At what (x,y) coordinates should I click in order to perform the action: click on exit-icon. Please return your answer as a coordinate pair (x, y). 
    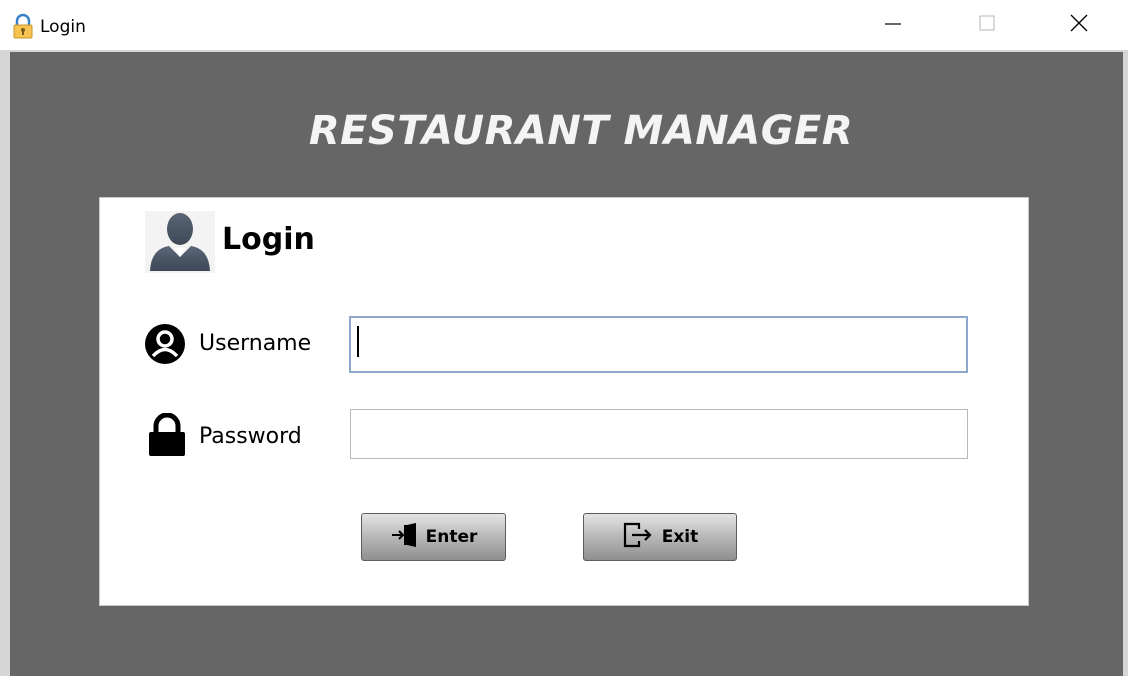
    Looking at the image, I should click on (638, 537).